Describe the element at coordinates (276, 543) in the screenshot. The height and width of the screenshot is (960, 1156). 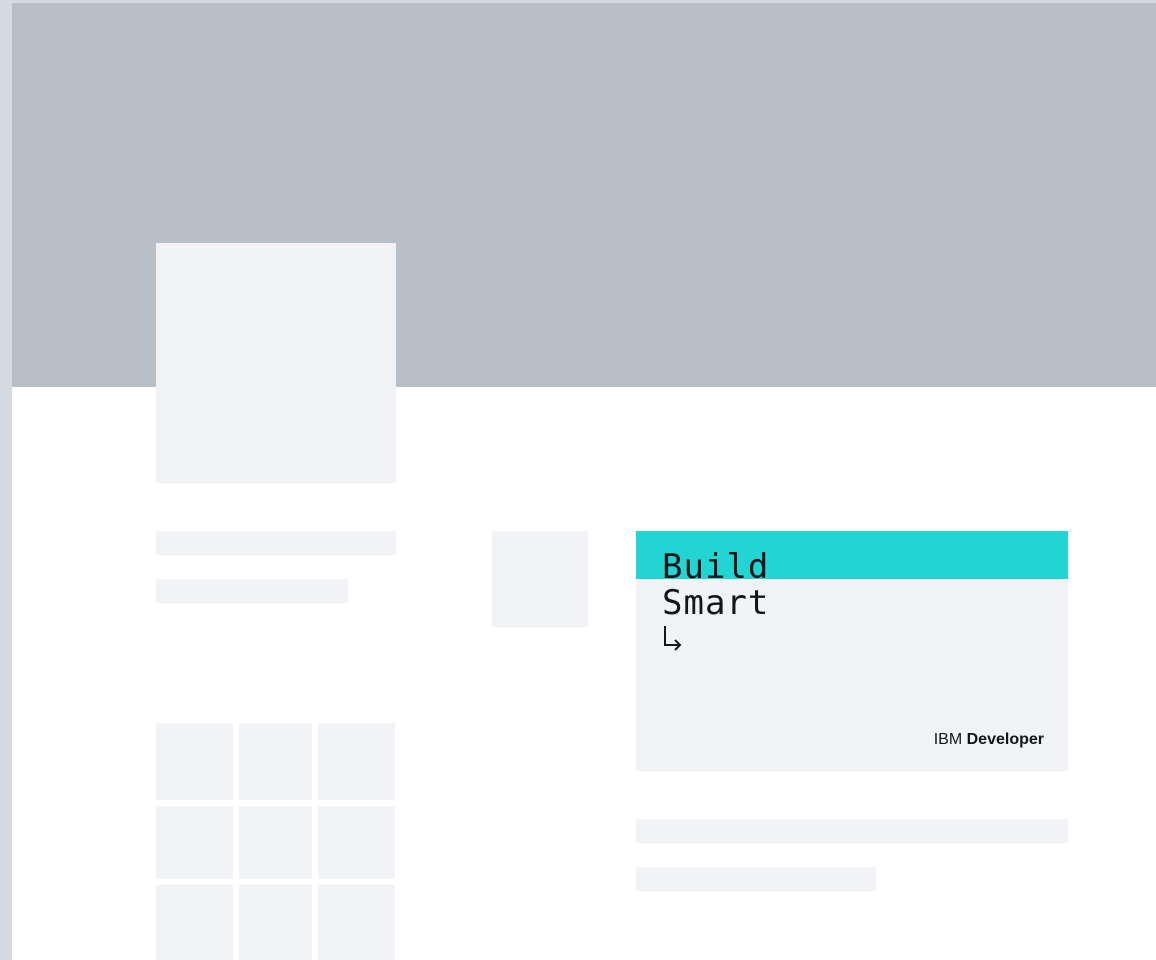
I see `profile-name-placeholder` at that location.